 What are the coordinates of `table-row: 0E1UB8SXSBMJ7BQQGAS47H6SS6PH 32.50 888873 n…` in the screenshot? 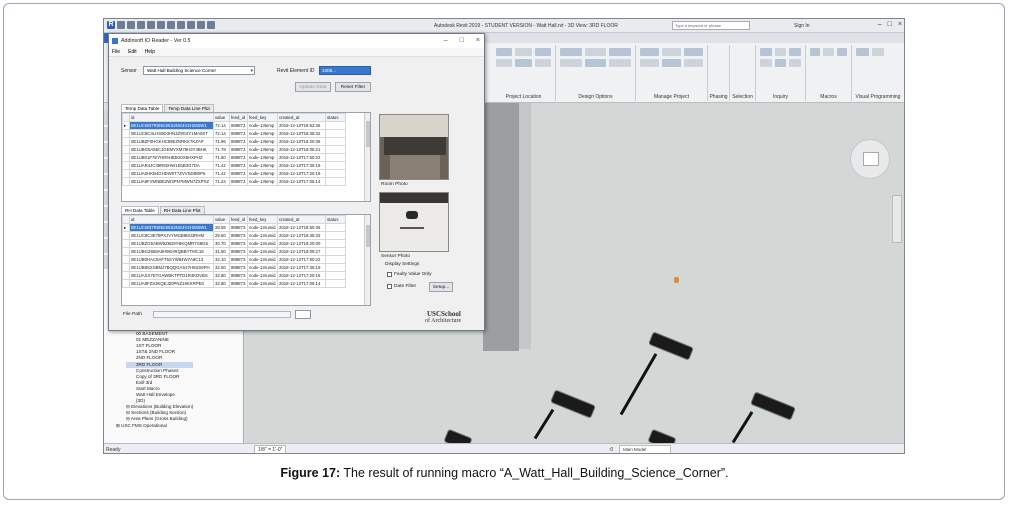 It's located at (234, 267).